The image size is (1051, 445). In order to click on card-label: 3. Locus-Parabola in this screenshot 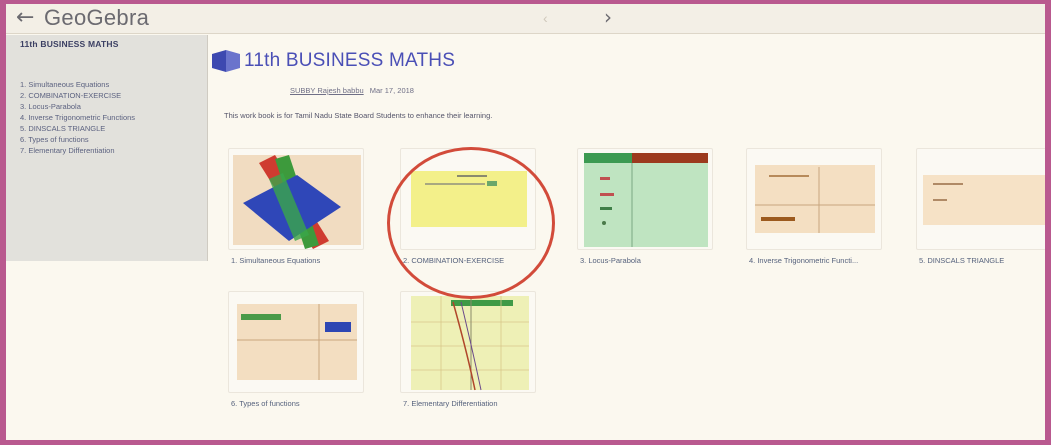, I will do `click(655, 260)`.